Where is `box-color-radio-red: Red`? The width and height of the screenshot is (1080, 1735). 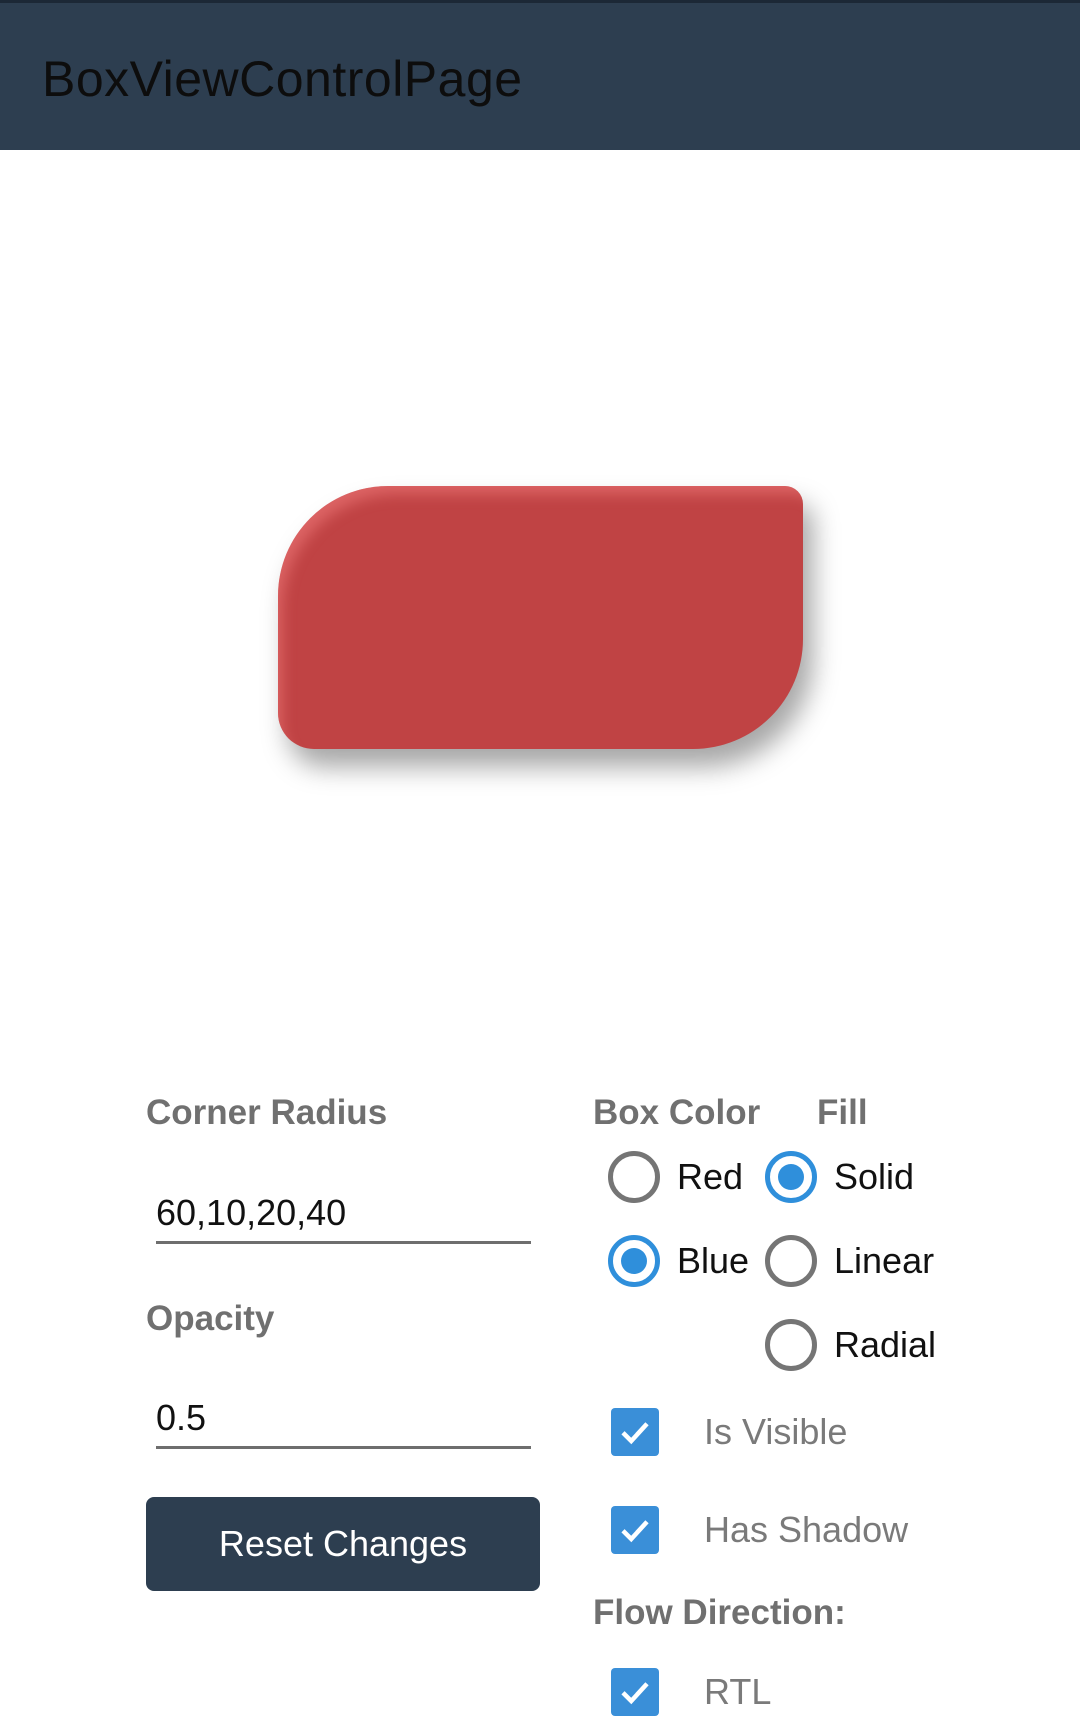 box-color-radio-red: Red is located at coordinates (675, 1177).